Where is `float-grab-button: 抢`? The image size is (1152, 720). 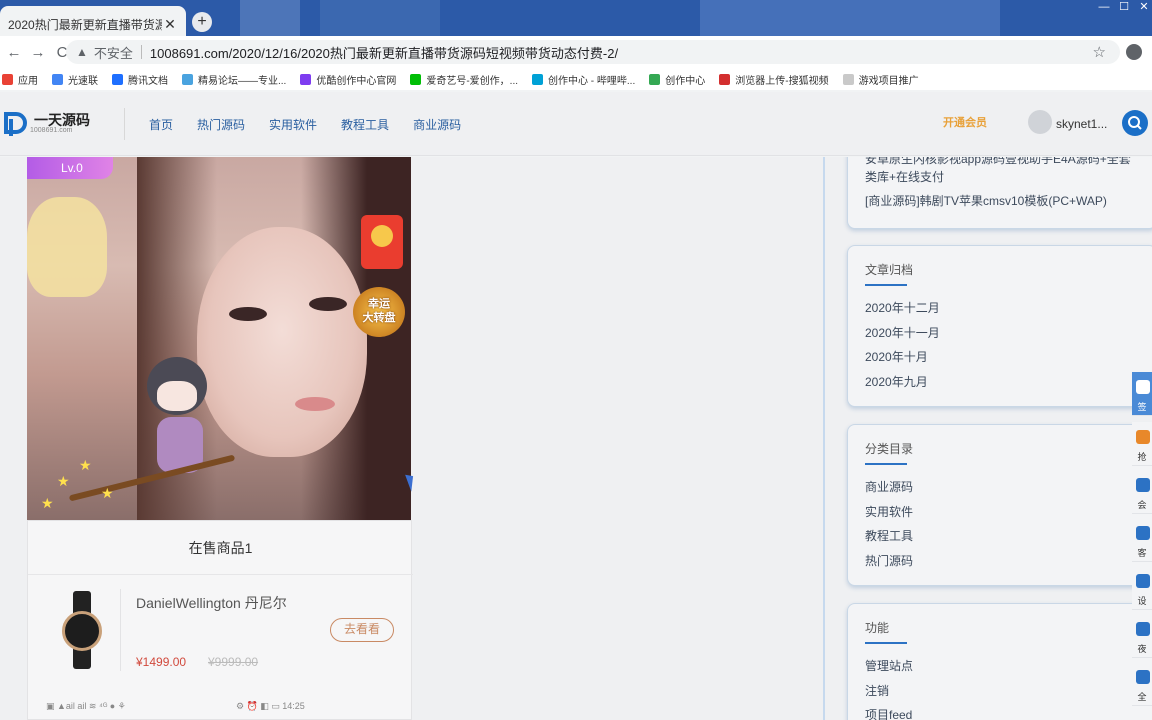 float-grab-button: 抢 is located at coordinates (1142, 444).